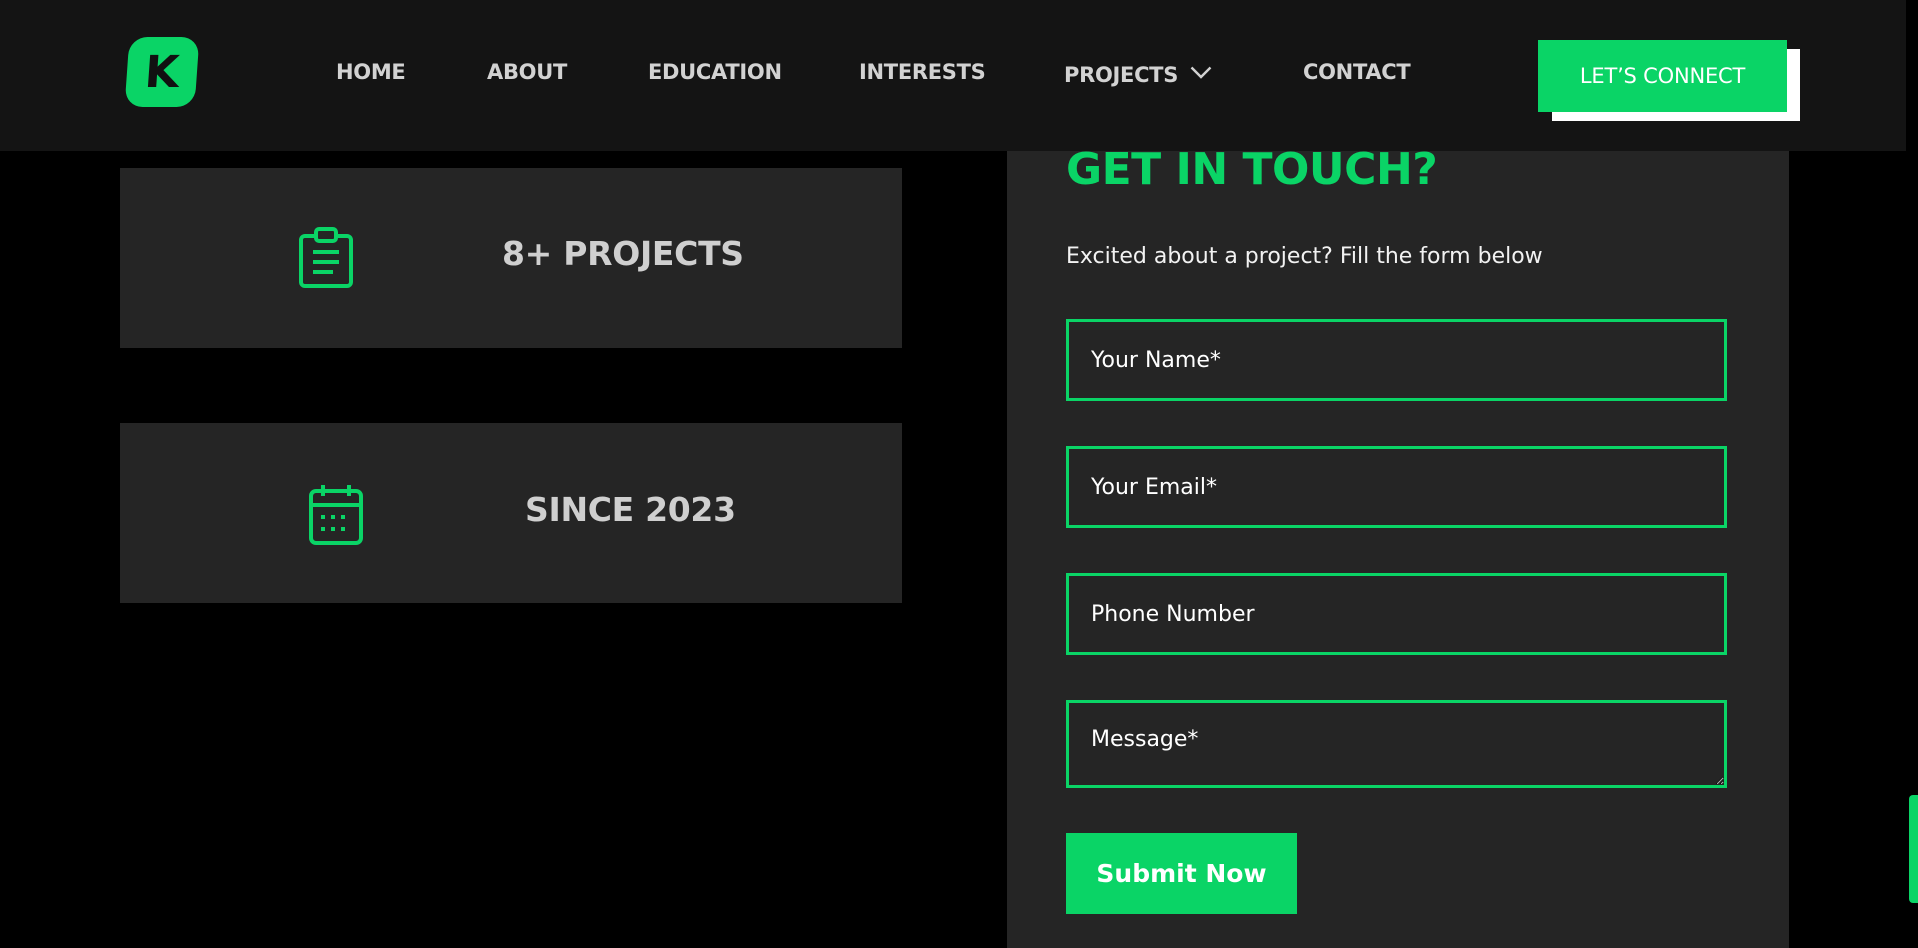 This screenshot has width=1918, height=948. I want to click on stat-label-since: SINCE 2023, so click(630, 509).